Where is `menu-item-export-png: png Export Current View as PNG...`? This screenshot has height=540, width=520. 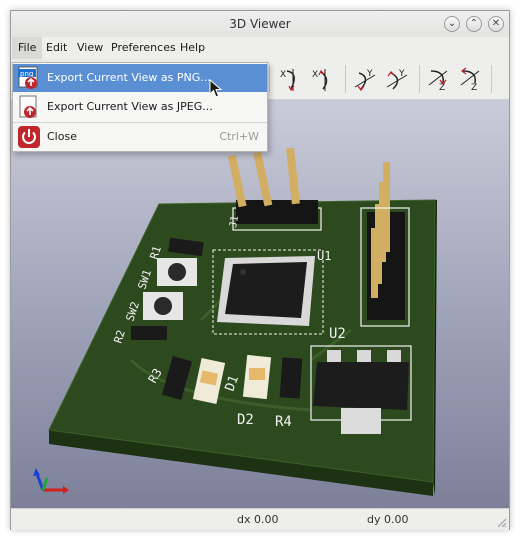
menu-item-export-png: png Export Current View as PNG... is located at coordinates (140, 78).